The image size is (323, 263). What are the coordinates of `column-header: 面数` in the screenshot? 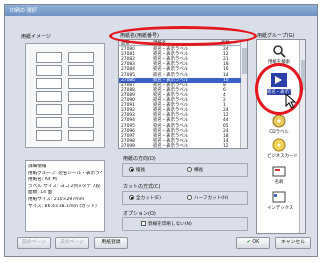 It's located at (225, 43).